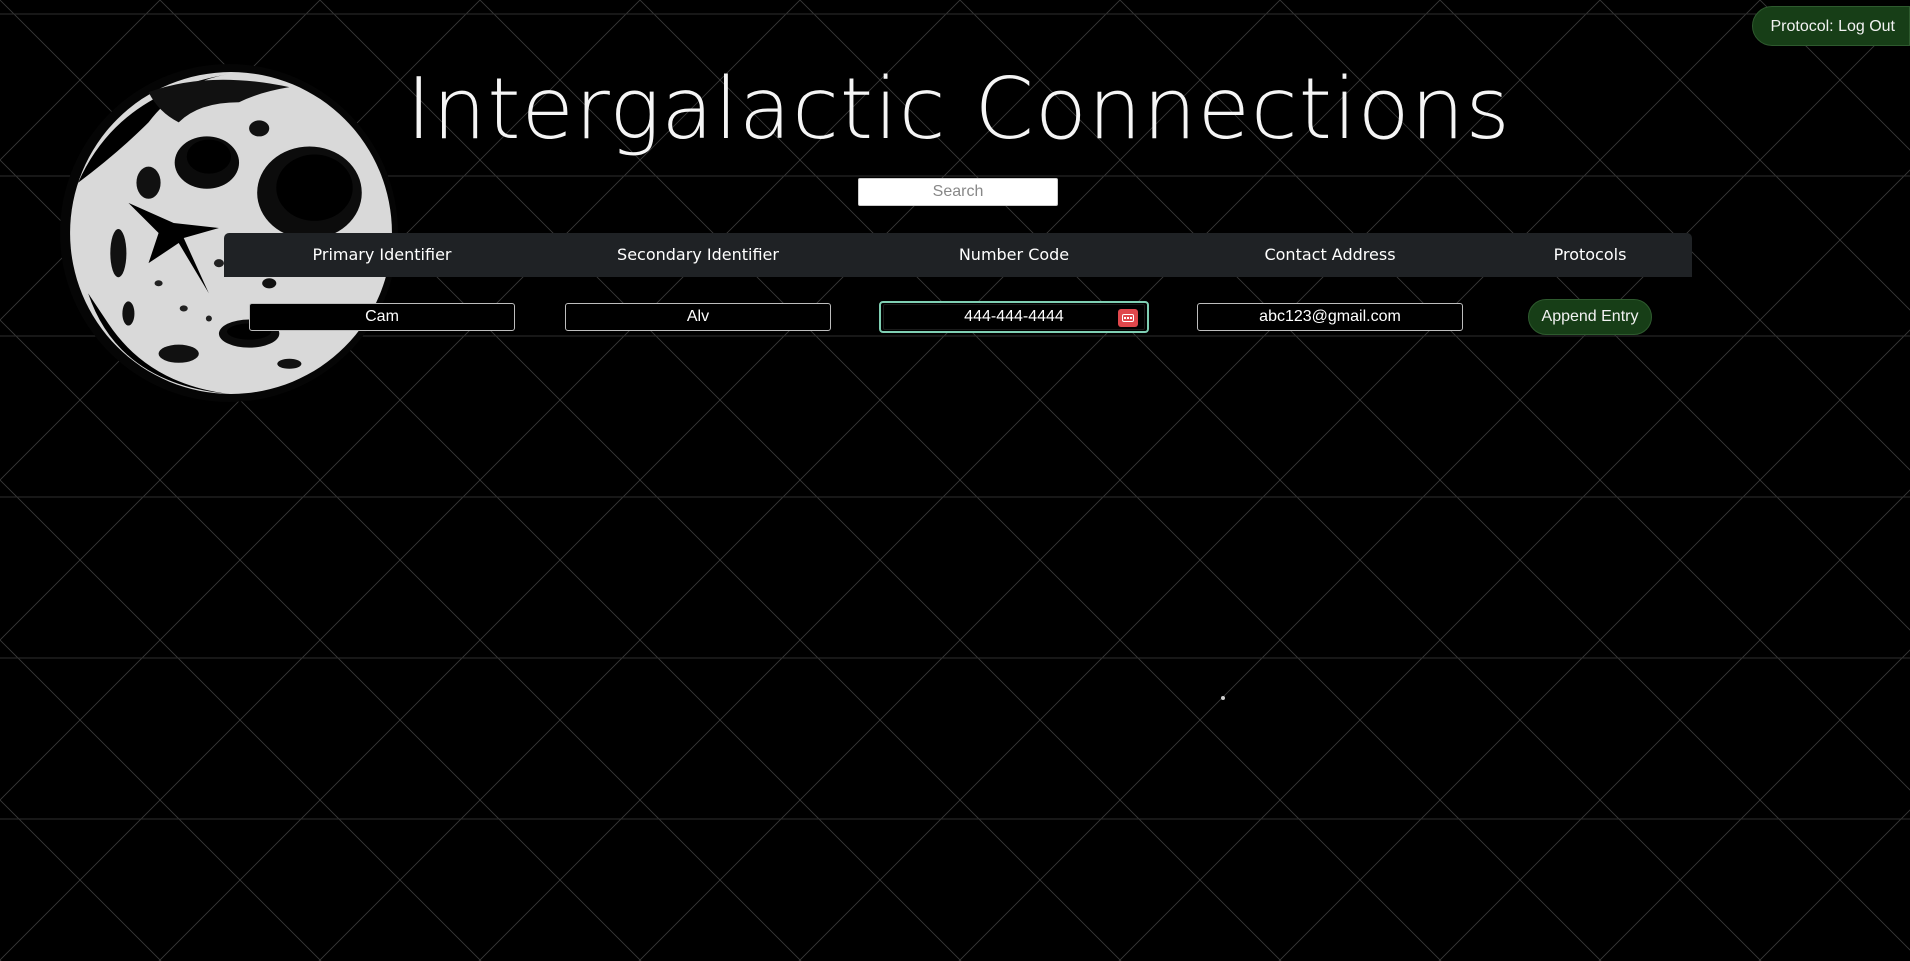 Image resolution: width=1910 pixels, height=961 pixels. I want to click on header-protocols: Protocols, so click(1590, 254).